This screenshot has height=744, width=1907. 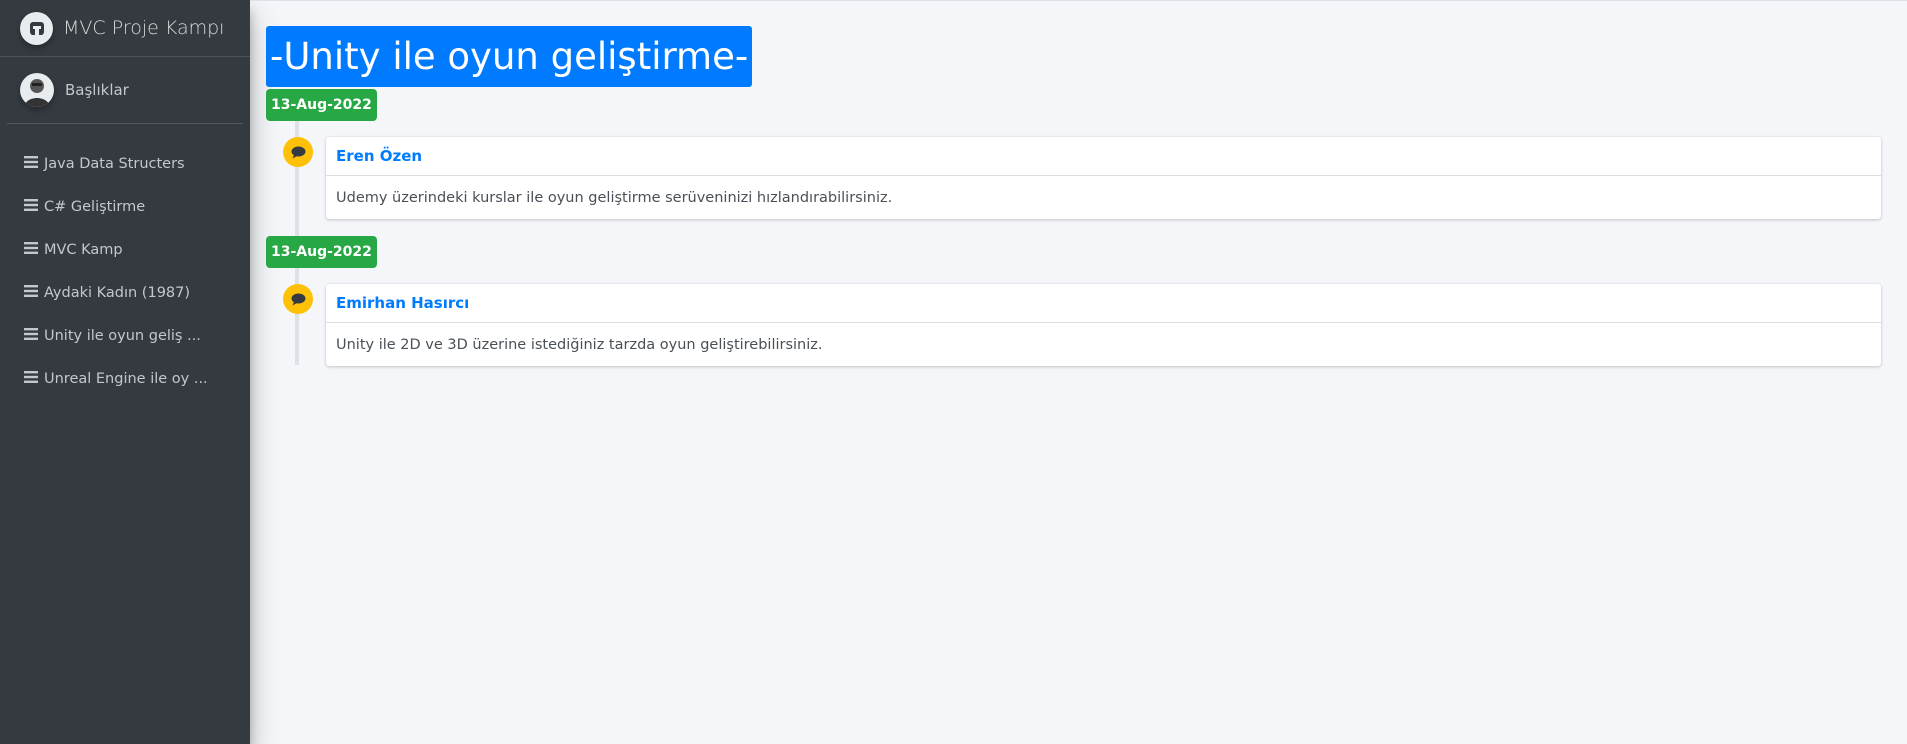 I want to click on sidebar-item-label: Java Data Structers, so click(x=114, y=163).